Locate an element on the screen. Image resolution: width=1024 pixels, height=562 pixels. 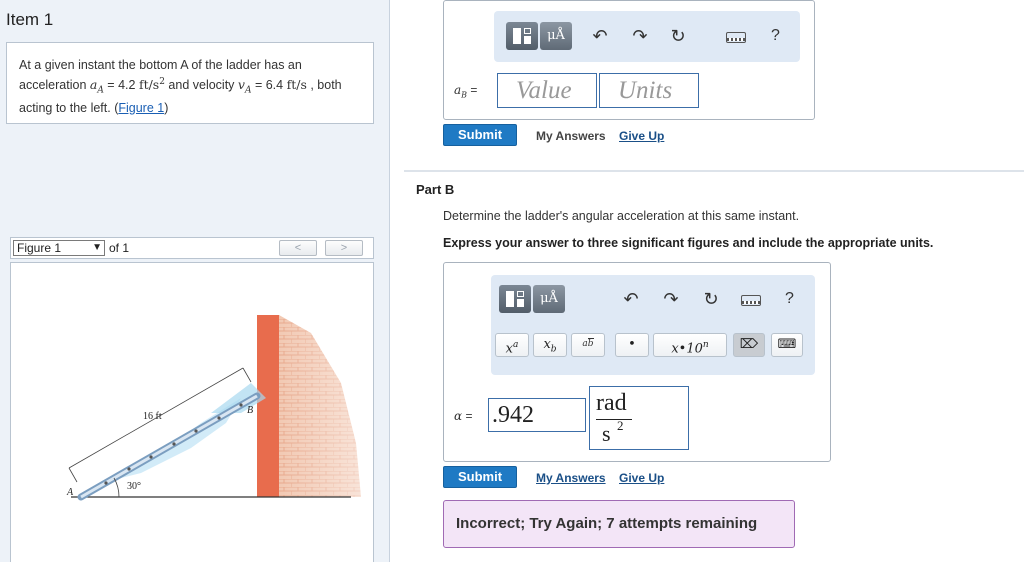
value-input: Value is located at coordinates (547, 90).